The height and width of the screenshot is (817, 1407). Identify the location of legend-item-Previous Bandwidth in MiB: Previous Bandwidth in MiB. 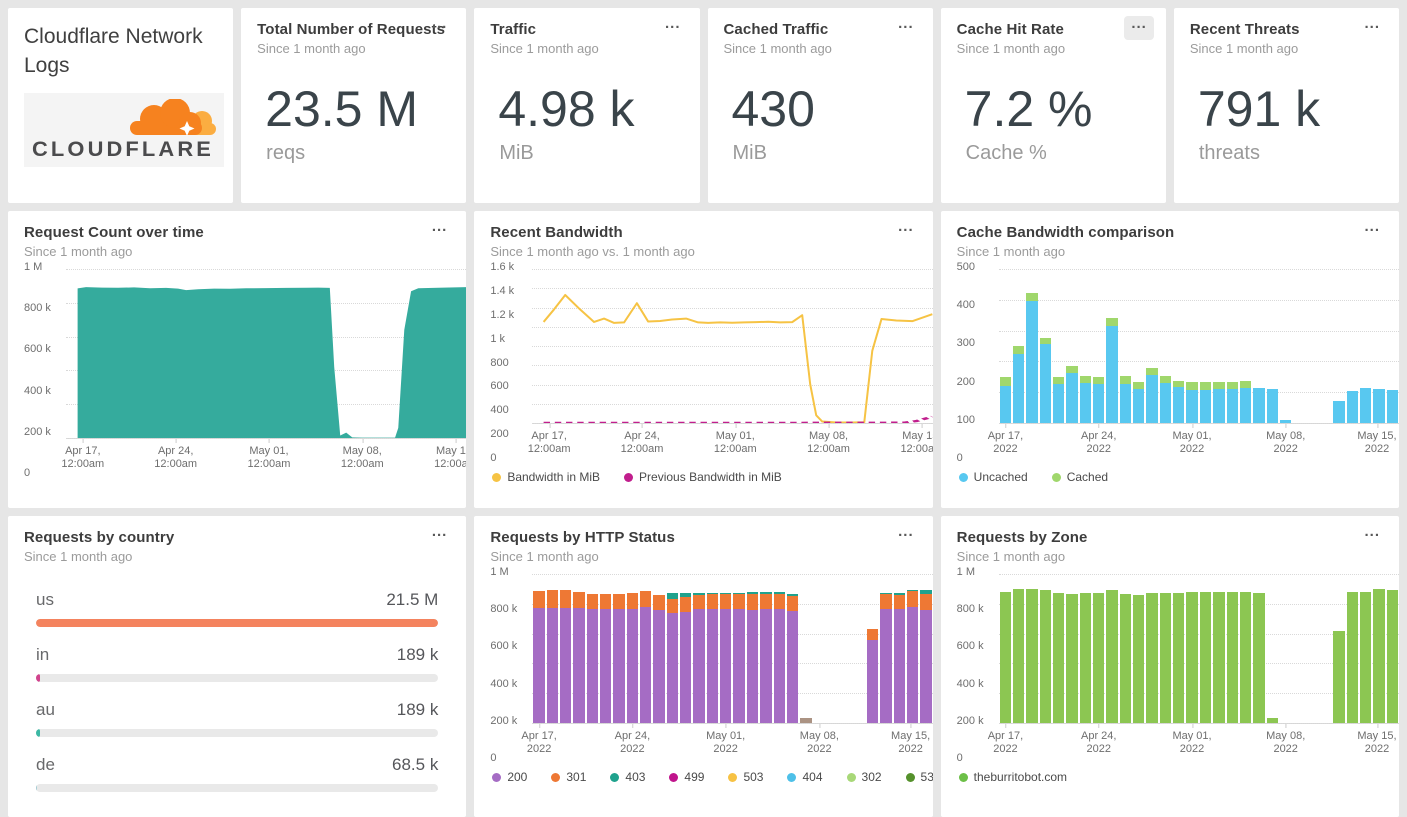
(703, 477).